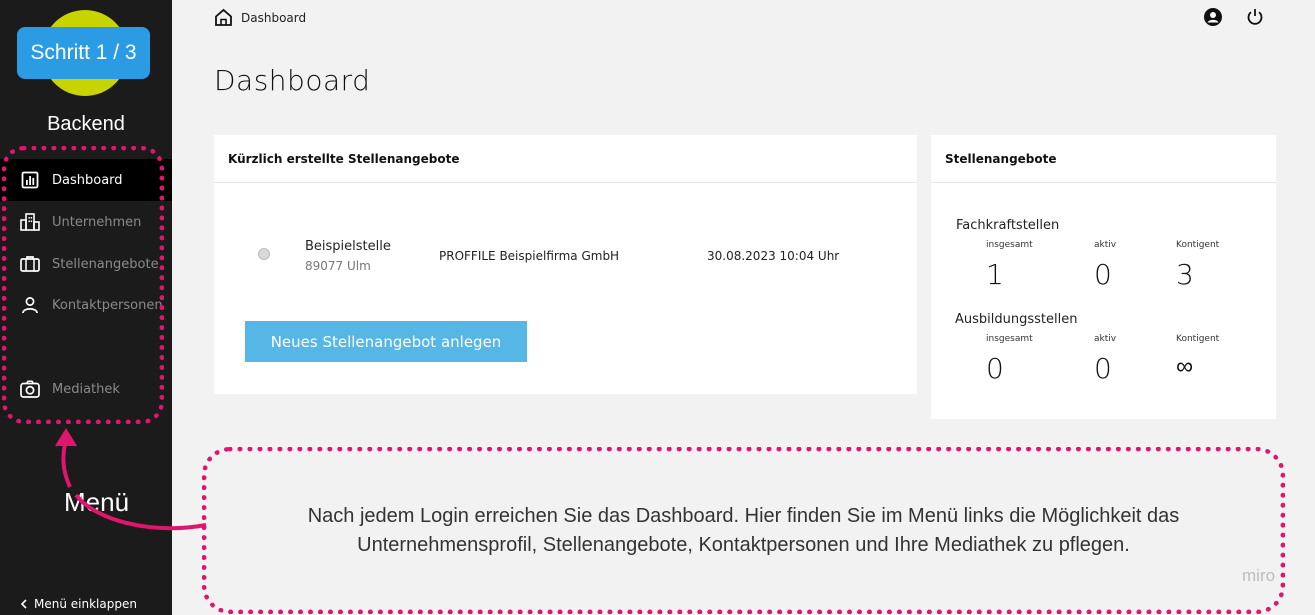 This screenshot has height=615, width=1315. I want to click on stat-value: 3, so click(1185, 274).